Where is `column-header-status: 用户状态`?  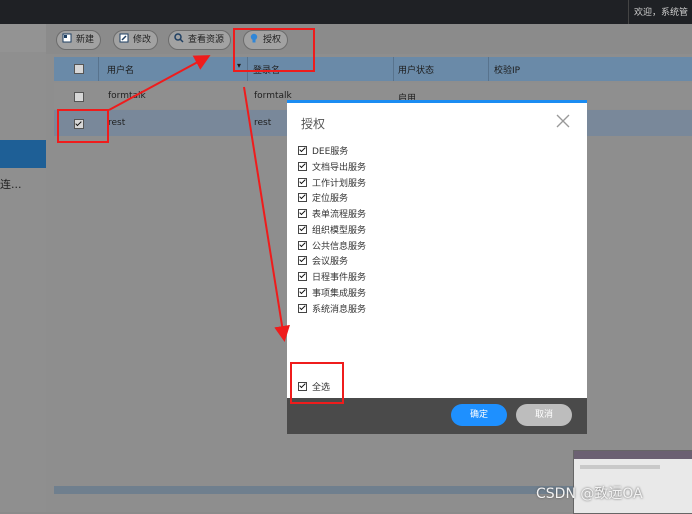 column-header-status: 用户状态 is located at coordinates (416, 69).